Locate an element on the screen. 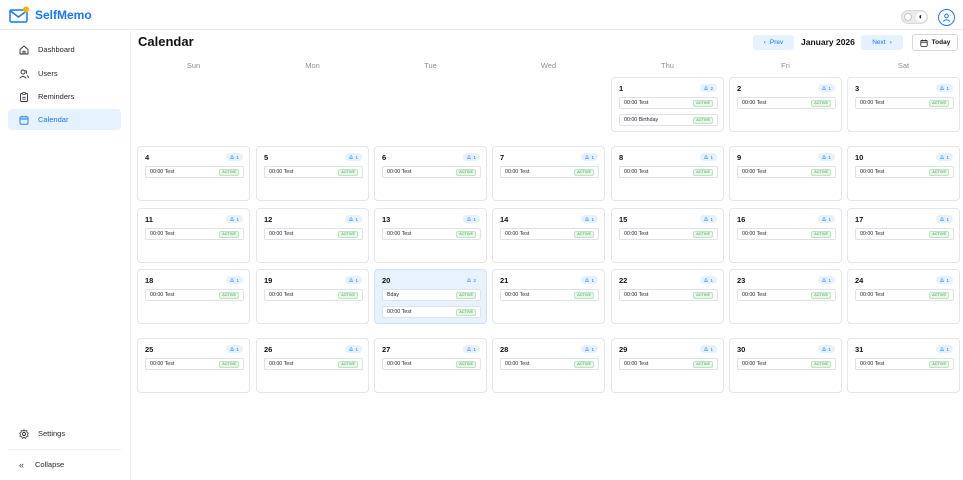 Image resolution: width=963 pixels, height=480 pixels. calendar-day-cell: 17 1 00:00 Test ACTIVE is located at coordinates (903, 235).